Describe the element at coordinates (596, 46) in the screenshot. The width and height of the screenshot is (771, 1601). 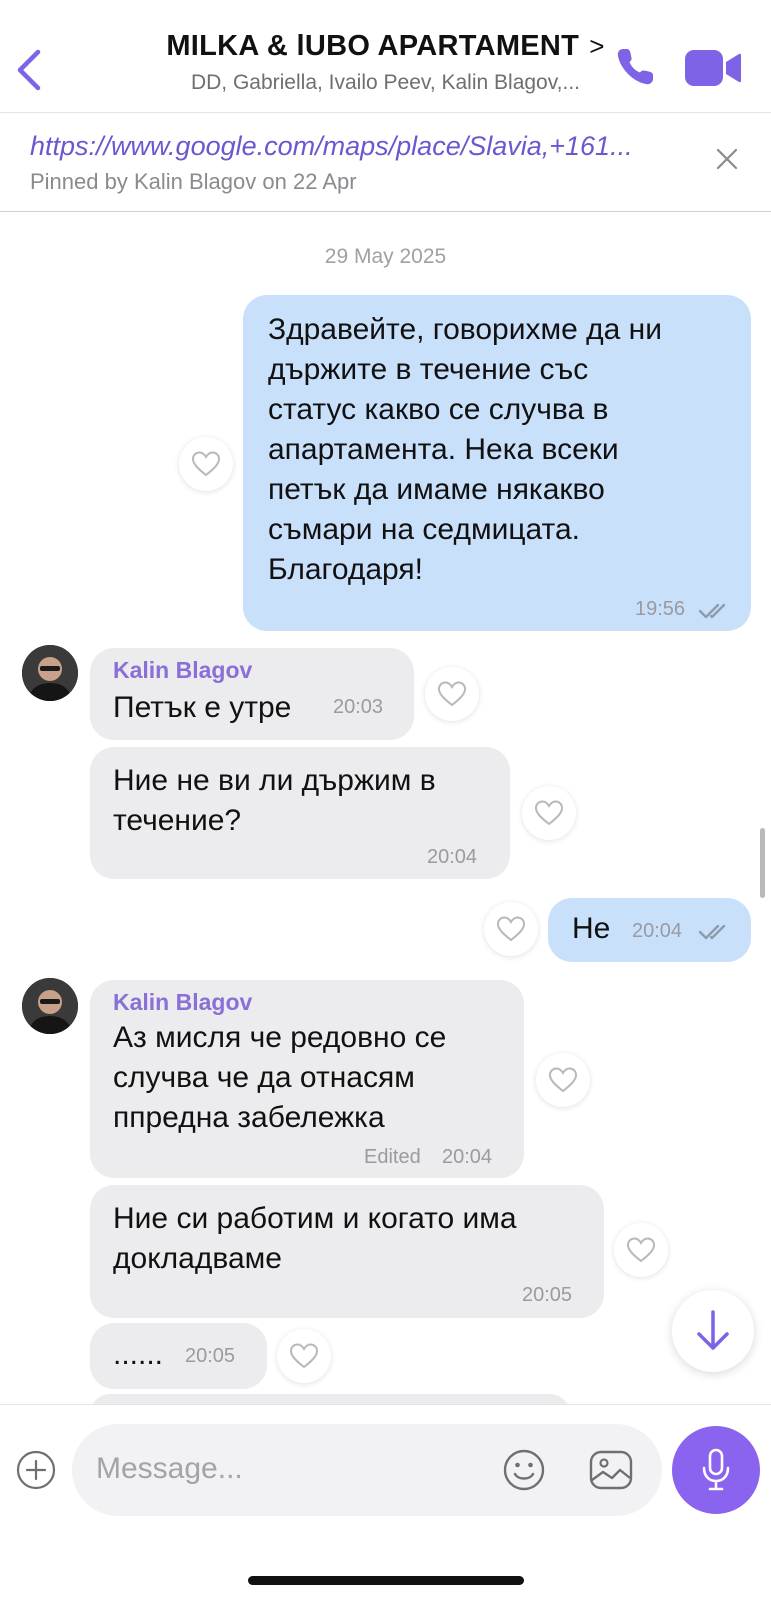
I see `chevron-right-icon: >` at that location.